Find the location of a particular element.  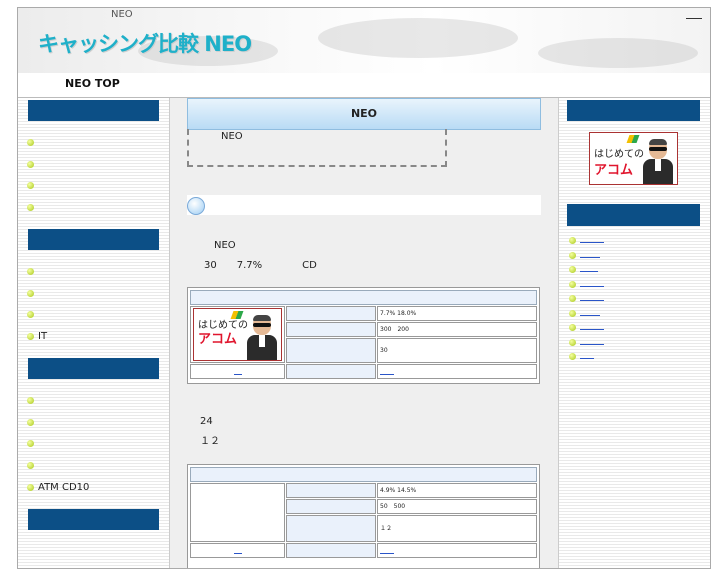

site-name-small: NEO is located at coordinates (122, 14).